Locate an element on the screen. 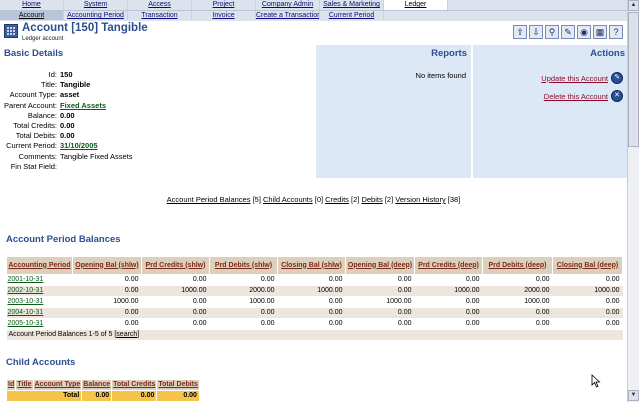 The image size is (639, 402). scroll-up-icon: ▲ is located at coordinates (633, 5).